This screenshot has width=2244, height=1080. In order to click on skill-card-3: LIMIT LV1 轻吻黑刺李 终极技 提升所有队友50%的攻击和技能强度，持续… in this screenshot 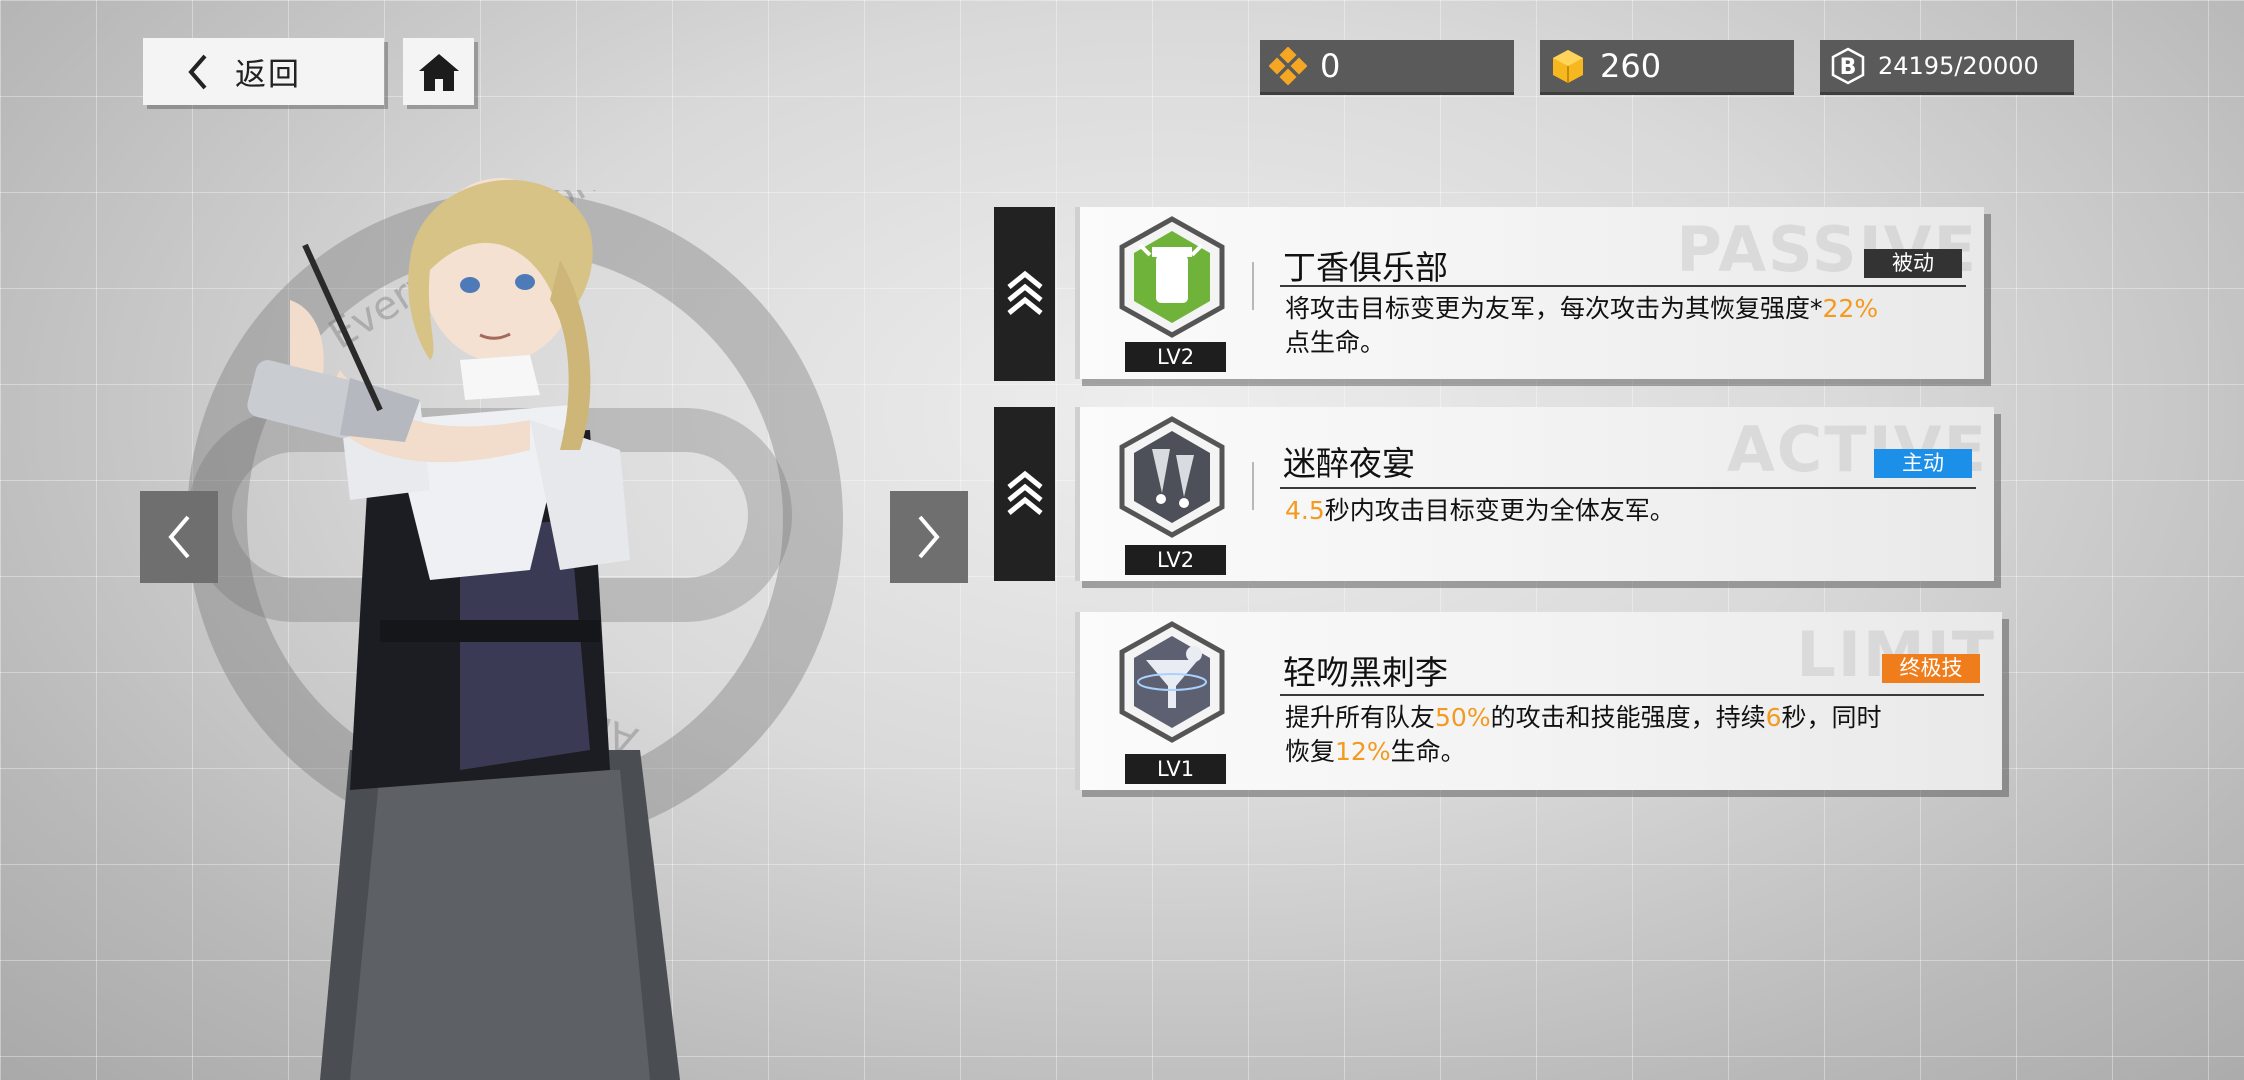, I will do `click(1538, 701)`.